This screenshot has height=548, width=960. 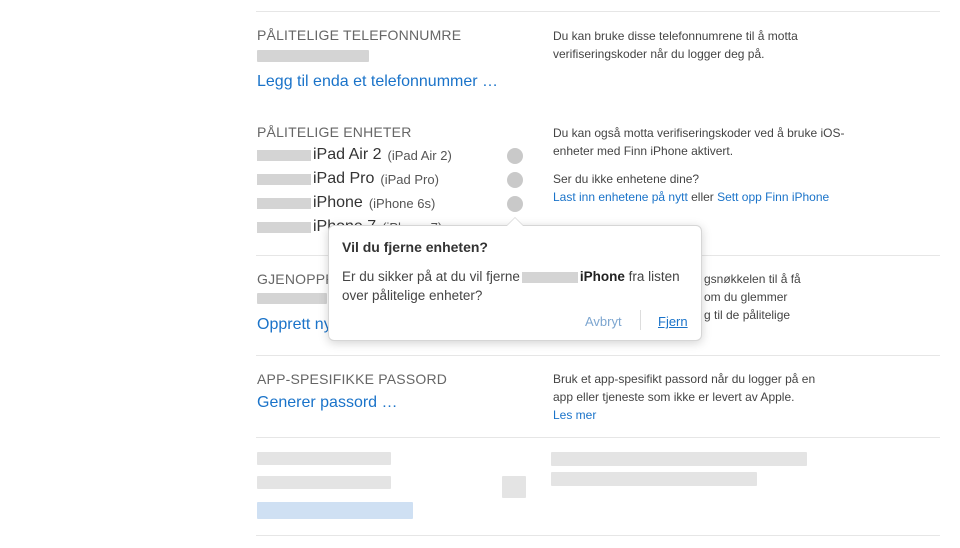 I want to click on trusted-phones-title: PÅLITELIGE TELEFONNUMRE, so click(x=359, y=35).